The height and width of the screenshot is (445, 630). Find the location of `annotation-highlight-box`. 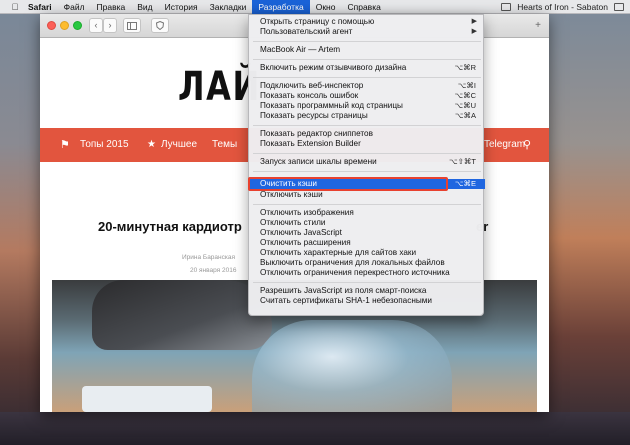

annotation-highlight-box is located at coordinates (348, 184).